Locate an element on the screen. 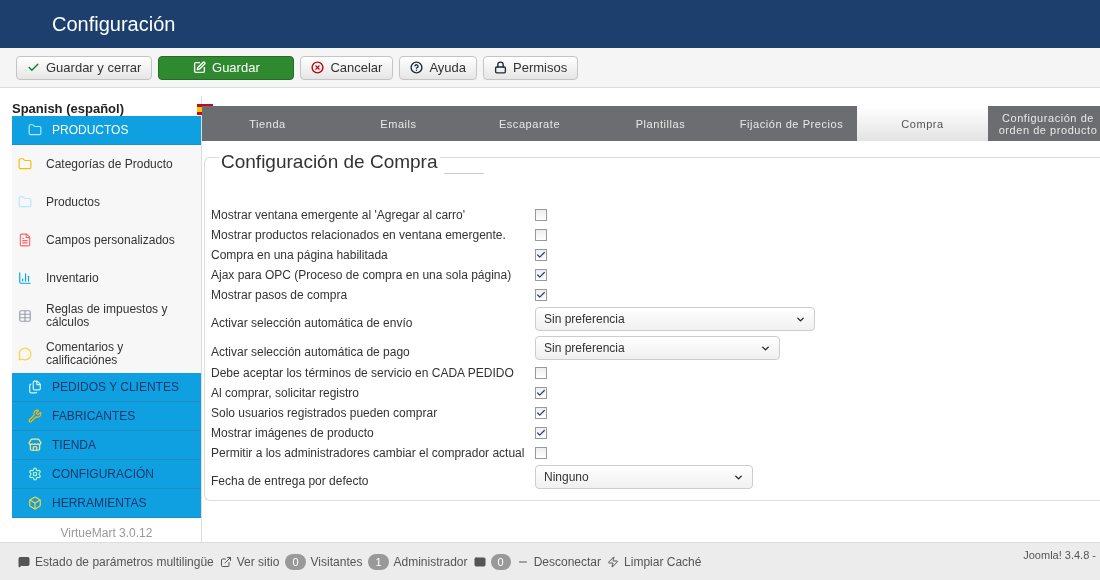 The height and width of the screenshot is (580, 1100). tab: Configuración de orden de producto is located at coordinates (1044, 123).